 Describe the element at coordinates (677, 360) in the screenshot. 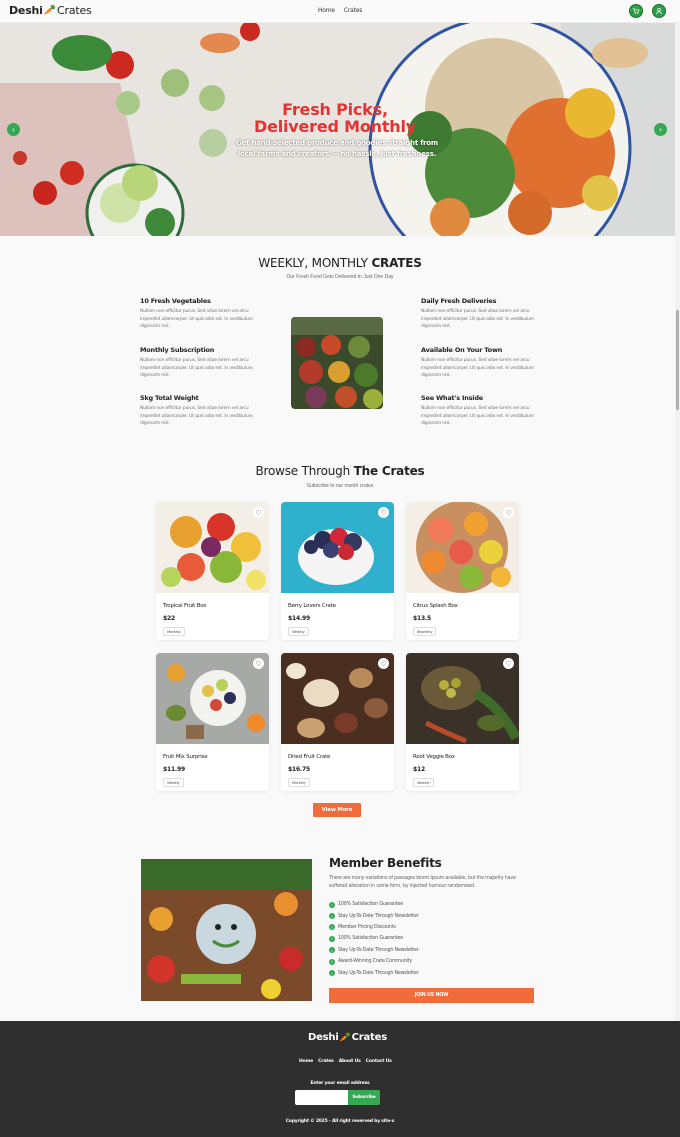

I see `scrollbar-thumb` at that location.